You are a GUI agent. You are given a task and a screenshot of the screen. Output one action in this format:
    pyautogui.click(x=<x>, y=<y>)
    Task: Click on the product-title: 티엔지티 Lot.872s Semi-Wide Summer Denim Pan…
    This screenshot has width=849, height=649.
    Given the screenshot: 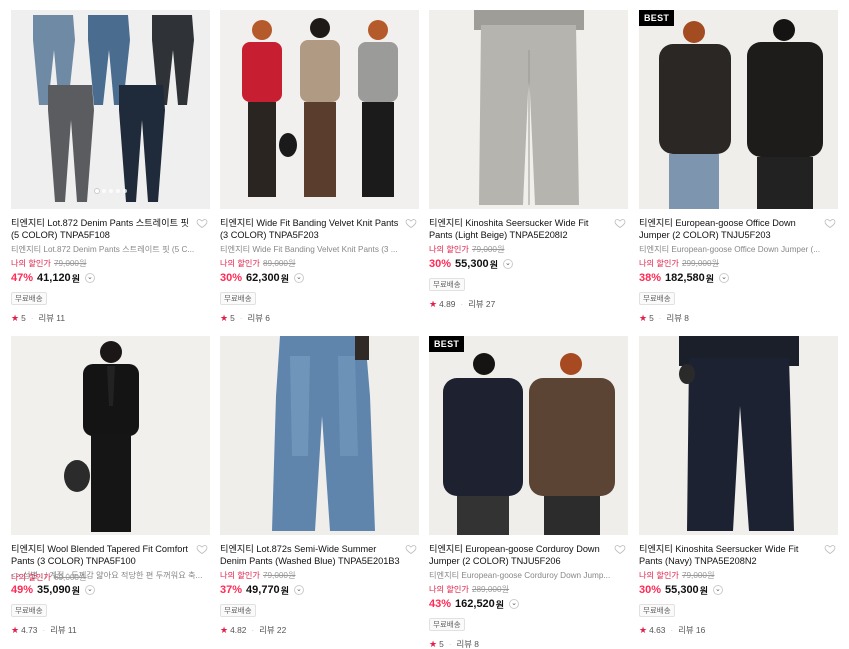 What is the action you would take?
    pyautogui.click(x=319, y=555)
    